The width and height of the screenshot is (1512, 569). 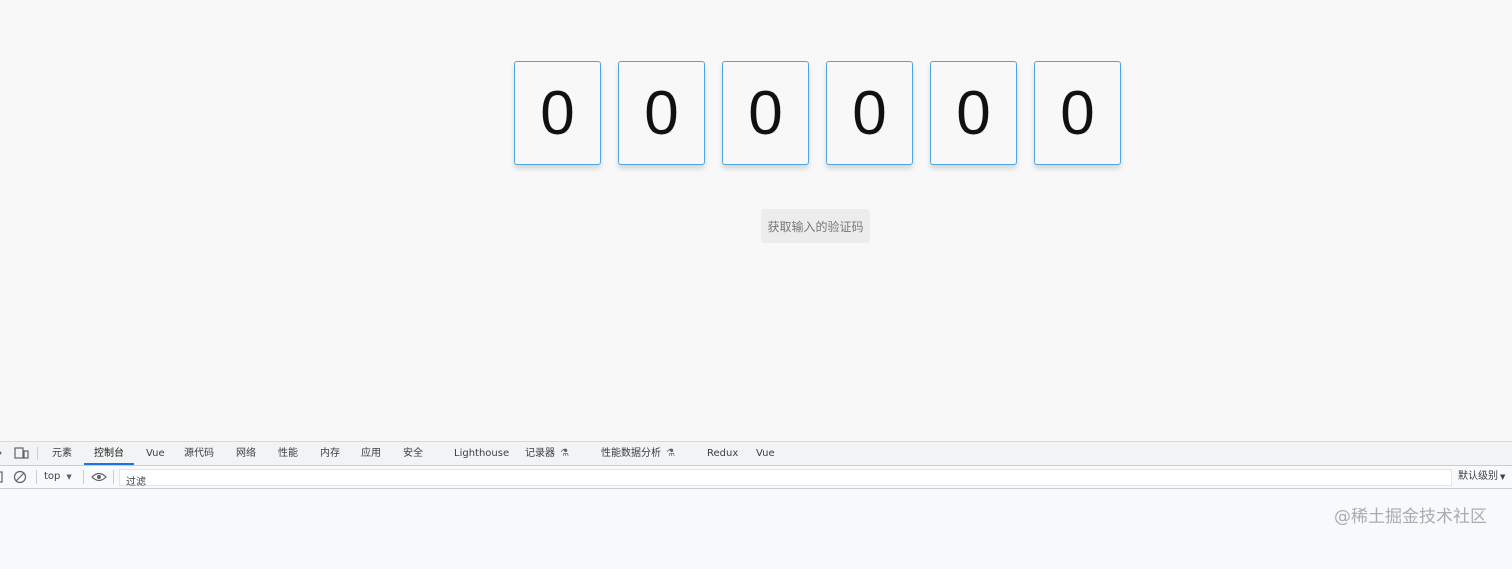 What do you see at coordinates (371, 453) in the screenshot?
I see `tab-application: 应用` at bounding box center [371, 453].